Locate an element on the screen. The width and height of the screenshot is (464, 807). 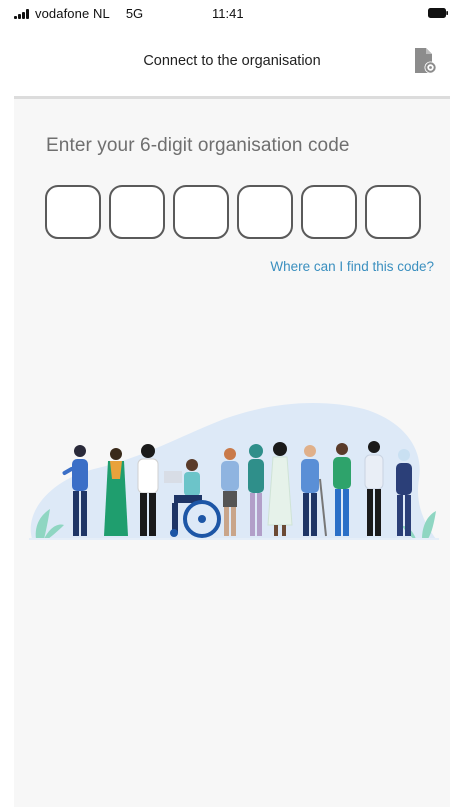
find-code-link: Where can I find this code? is located at coordinates (352, 266).